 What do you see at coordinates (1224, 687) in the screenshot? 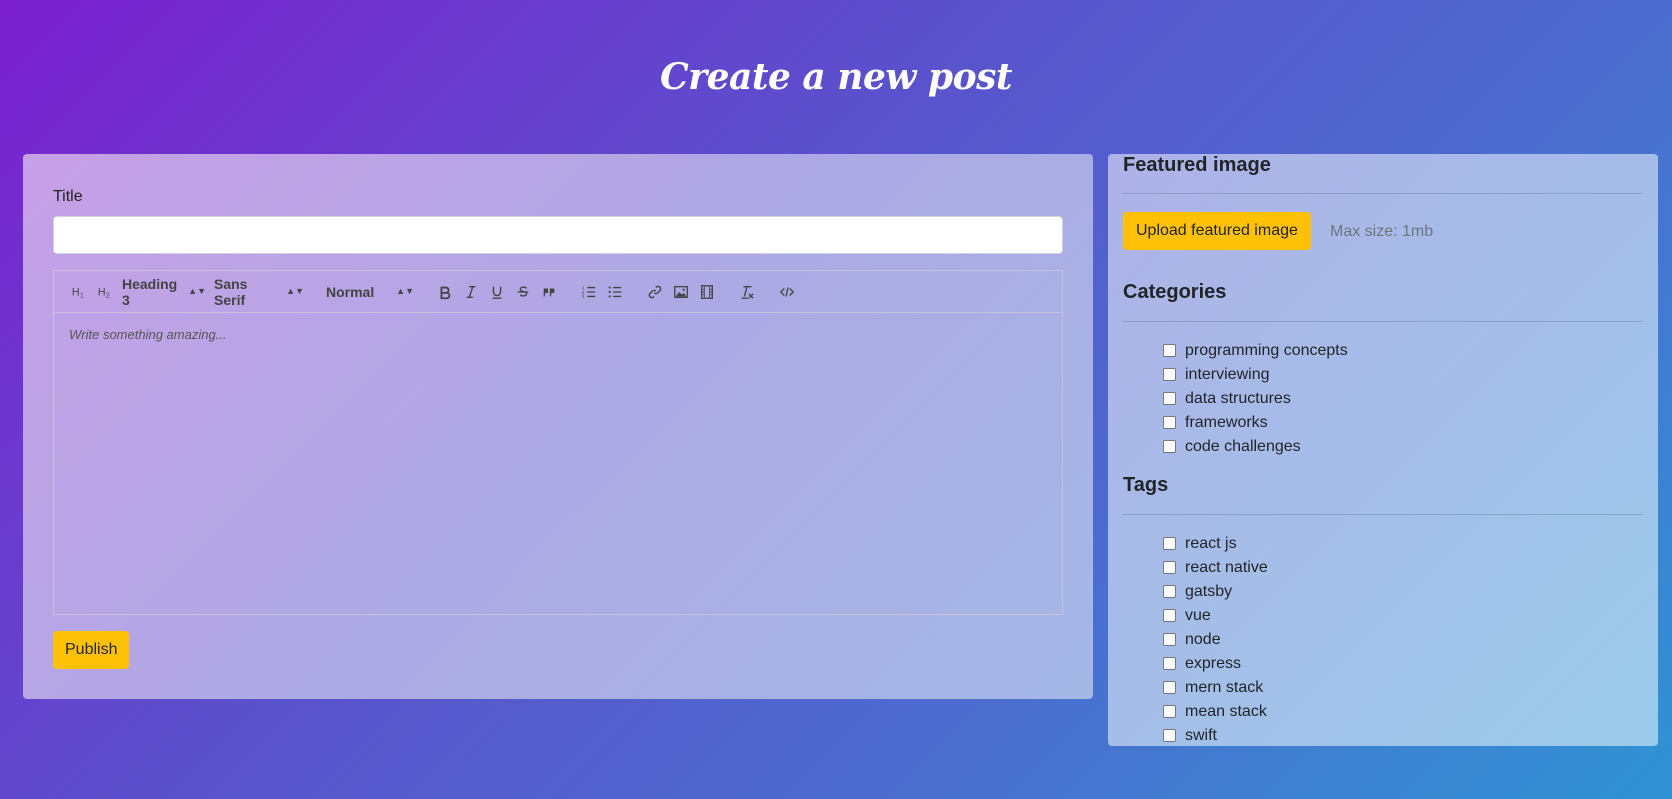
I see `tag-label: mern stack` at bounding box center [1224, 687].